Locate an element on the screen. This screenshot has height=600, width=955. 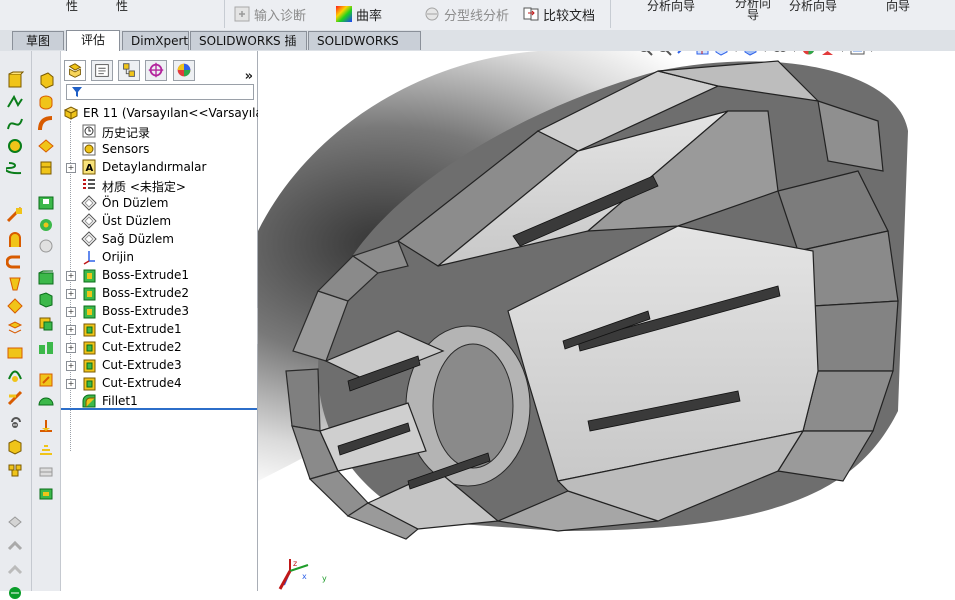
section-view-icon is located at coordinates (702, 53).